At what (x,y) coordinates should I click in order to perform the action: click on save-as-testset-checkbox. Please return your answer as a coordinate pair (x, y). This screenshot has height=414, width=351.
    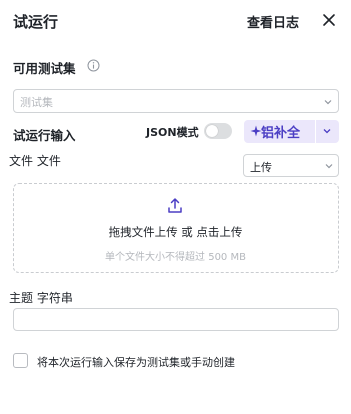
    Looking at the image, I should click on (20, 360).